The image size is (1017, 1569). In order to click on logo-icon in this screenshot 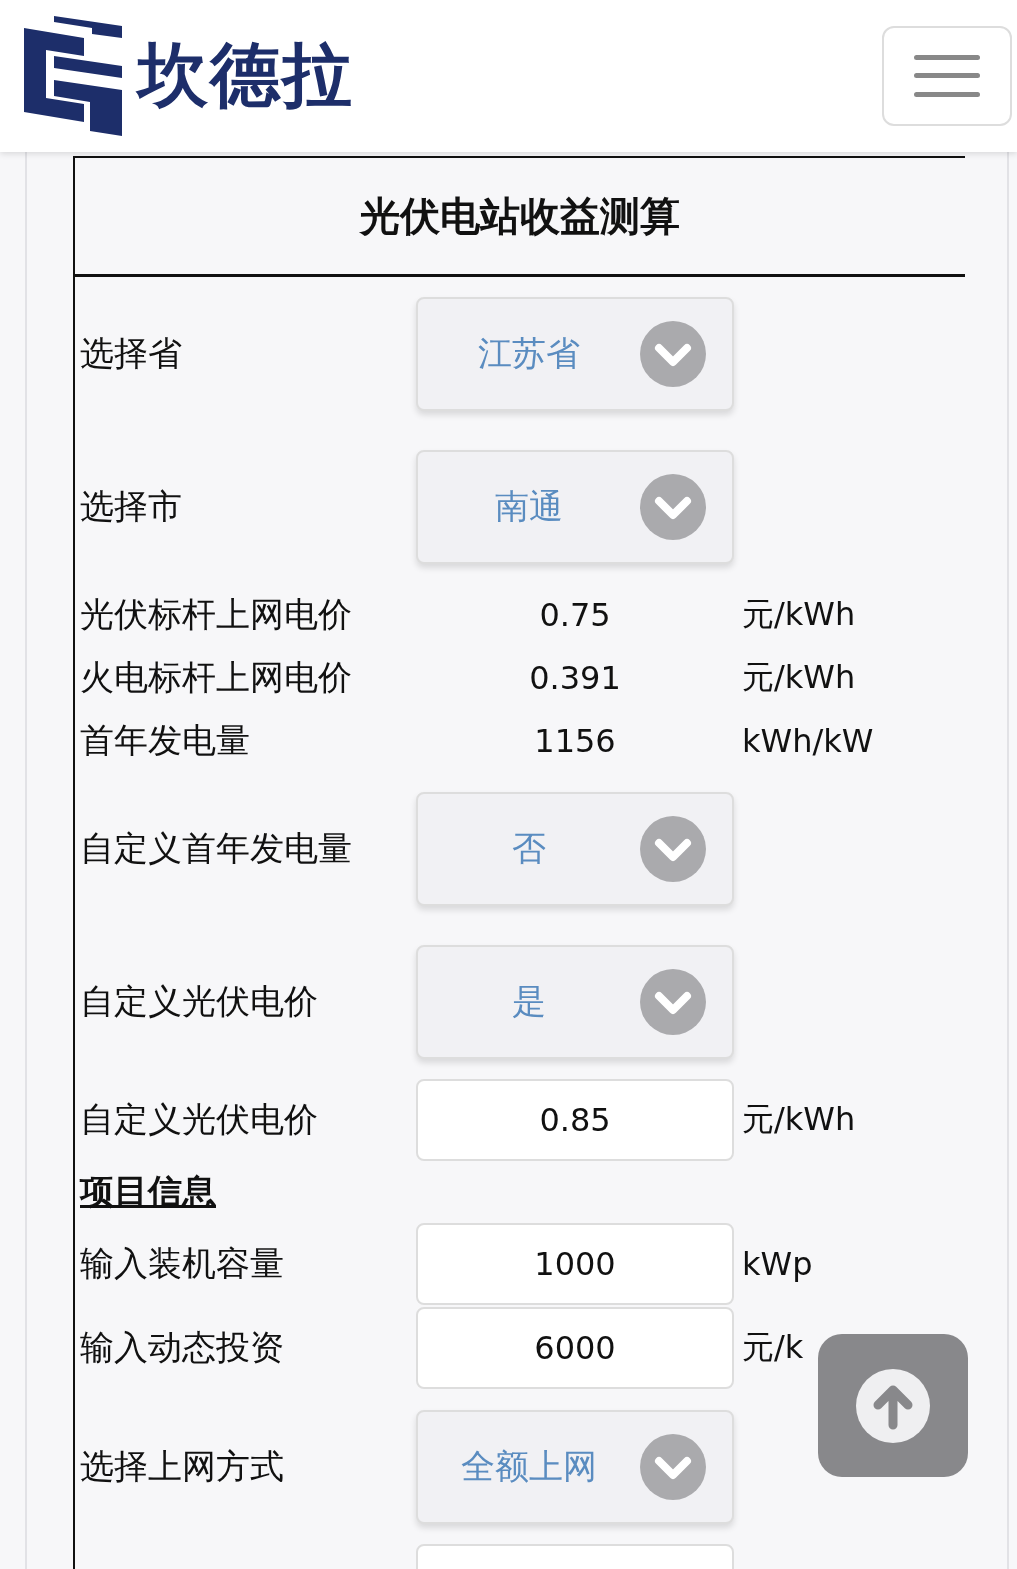, I will do `click(74, 76)`.